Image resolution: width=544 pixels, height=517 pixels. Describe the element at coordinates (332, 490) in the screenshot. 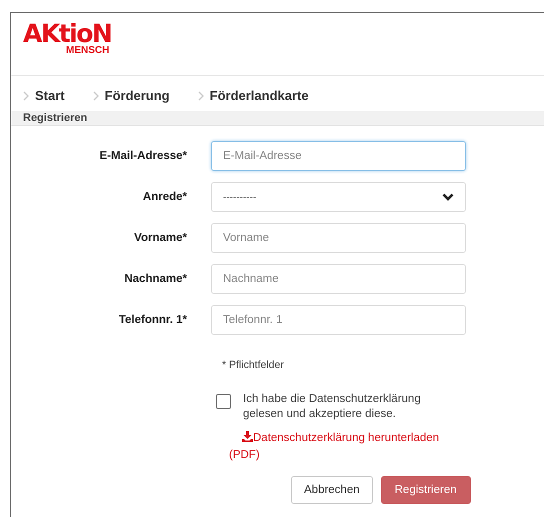

I see `cancel-button: Abbrechen` at that location.